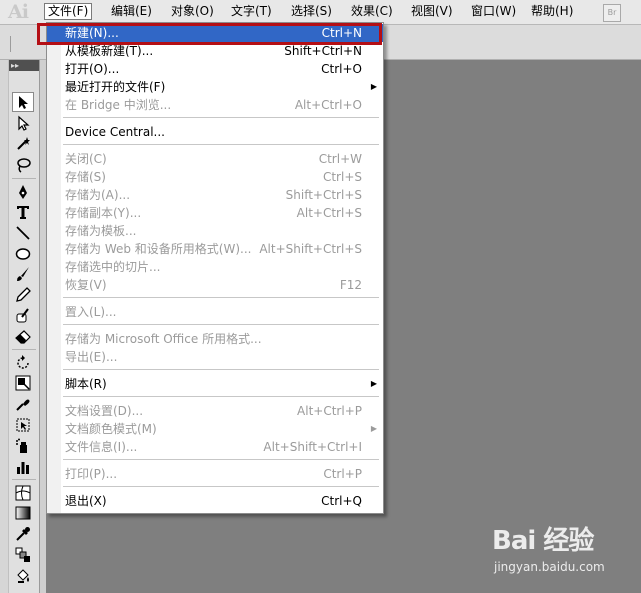  I want to click on tools-panel: ▸▸, so click(24, 326).